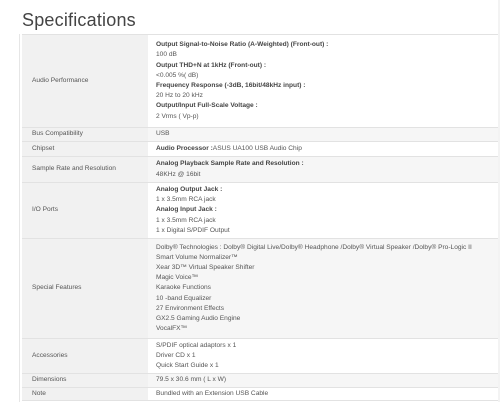  Describe the element at coordinates (211, 65) in the screenshot. I see `spec-subheading: Output THD+N at 1kHz (Front-out) :` at that location.